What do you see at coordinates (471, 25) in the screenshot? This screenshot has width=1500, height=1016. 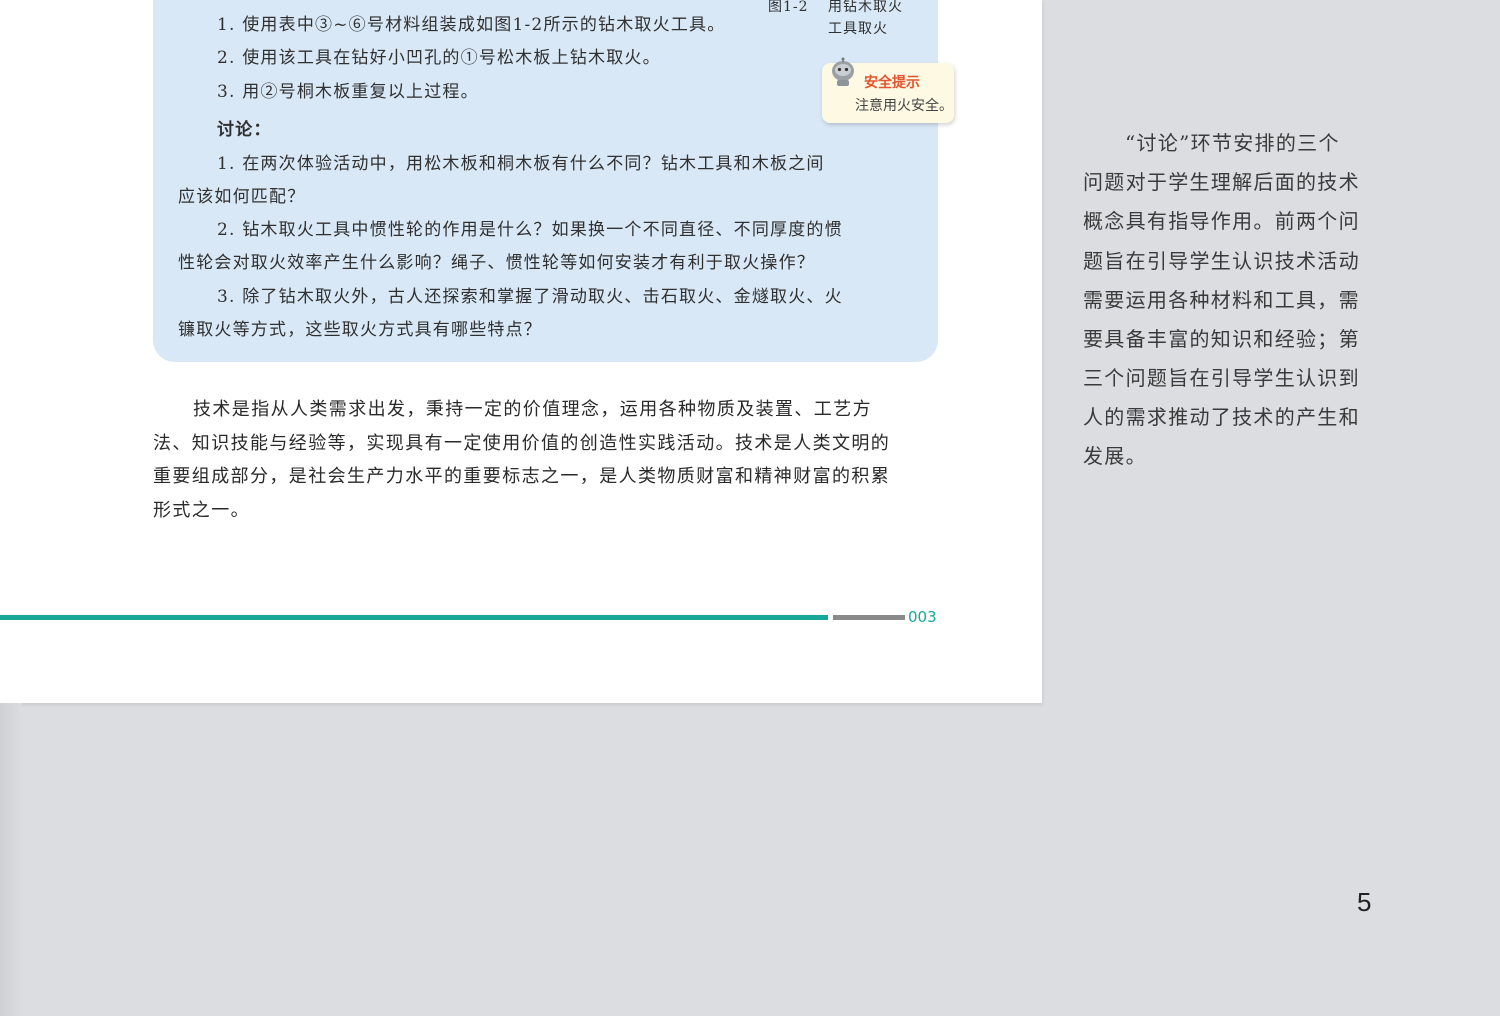 I see `activity-step-1: 1. 使用表中③~⑥号材料组装成如图1-2所示的钻木取火工具。` at bounding box center [471, 25].